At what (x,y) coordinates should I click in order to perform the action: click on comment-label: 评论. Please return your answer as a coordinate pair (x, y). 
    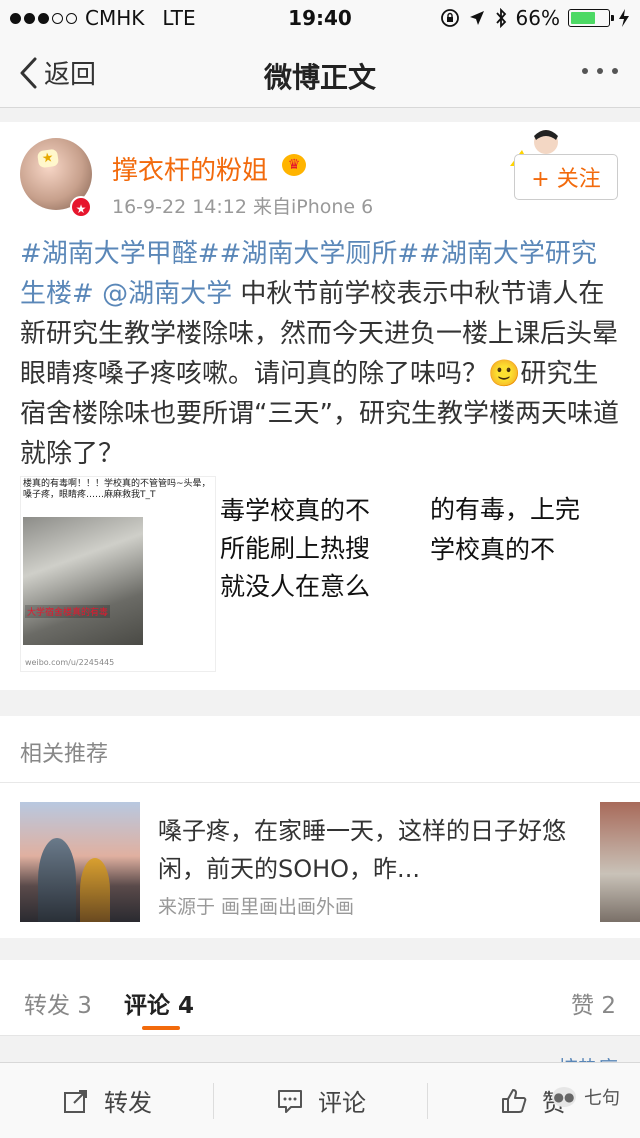
    Looking at the image, I should click on (342, 1103).